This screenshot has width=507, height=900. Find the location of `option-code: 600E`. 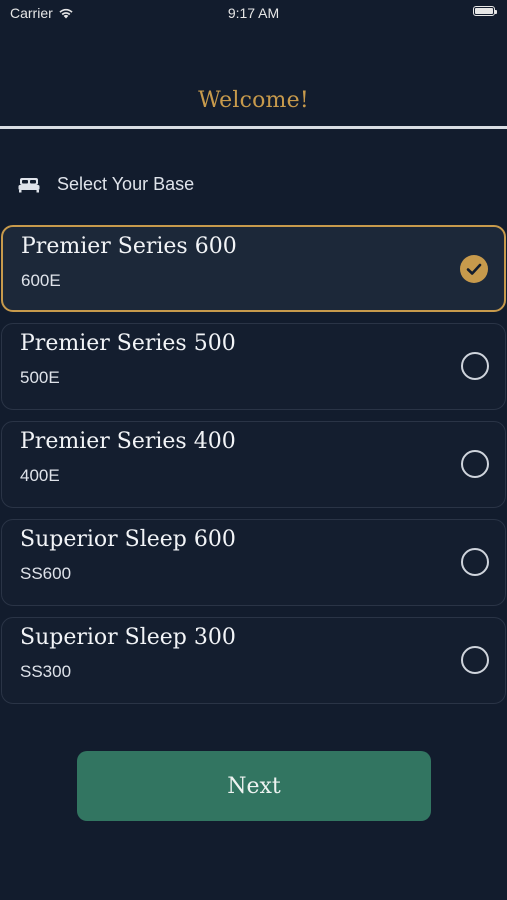

option-code: 600E is located at coordinates (41, 280).